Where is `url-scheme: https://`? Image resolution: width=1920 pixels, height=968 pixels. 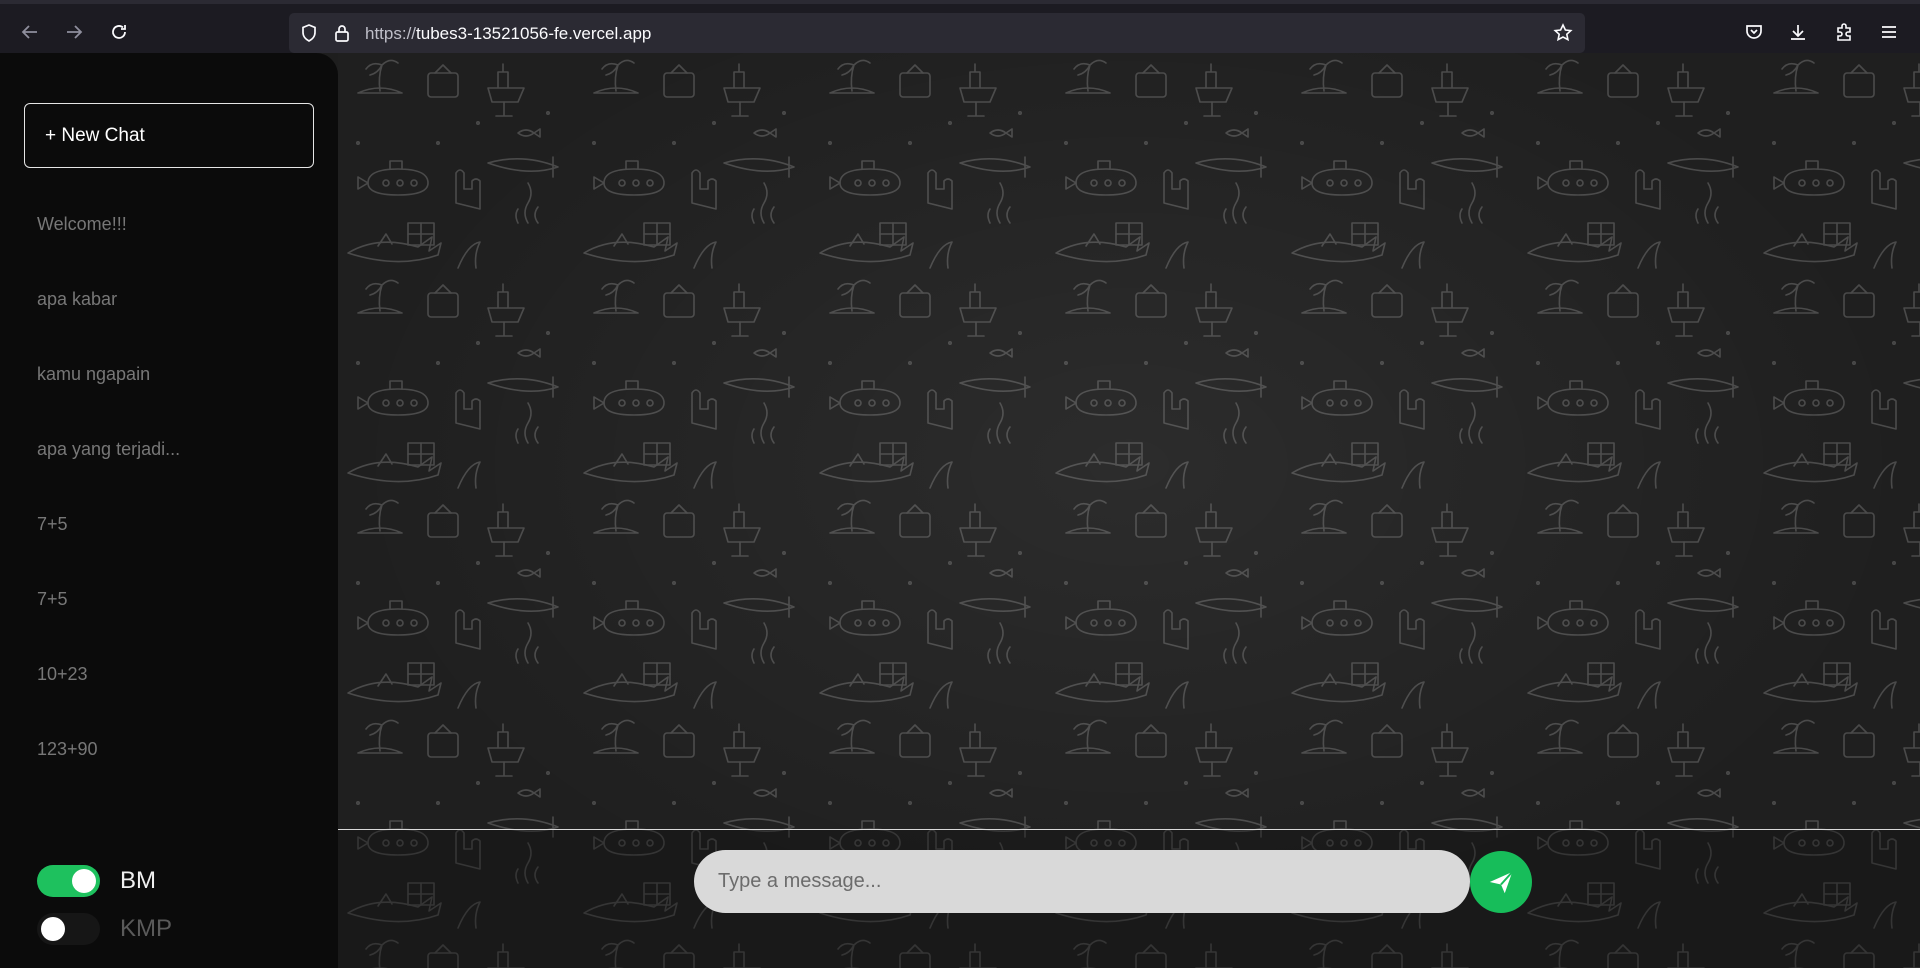
url-scheme: https:// is located at coordinates (391, 33).